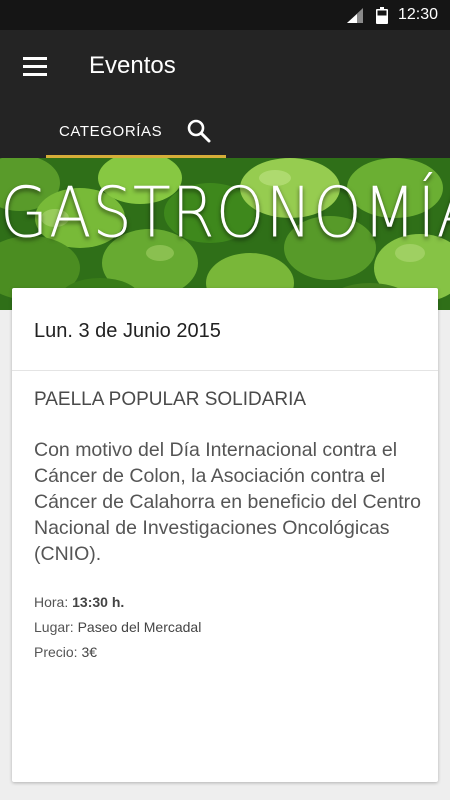  What do you see at coordinates (51, 602) in the screenshot?
I see `hora-label: Hora:` at bounding box center [51, 602].